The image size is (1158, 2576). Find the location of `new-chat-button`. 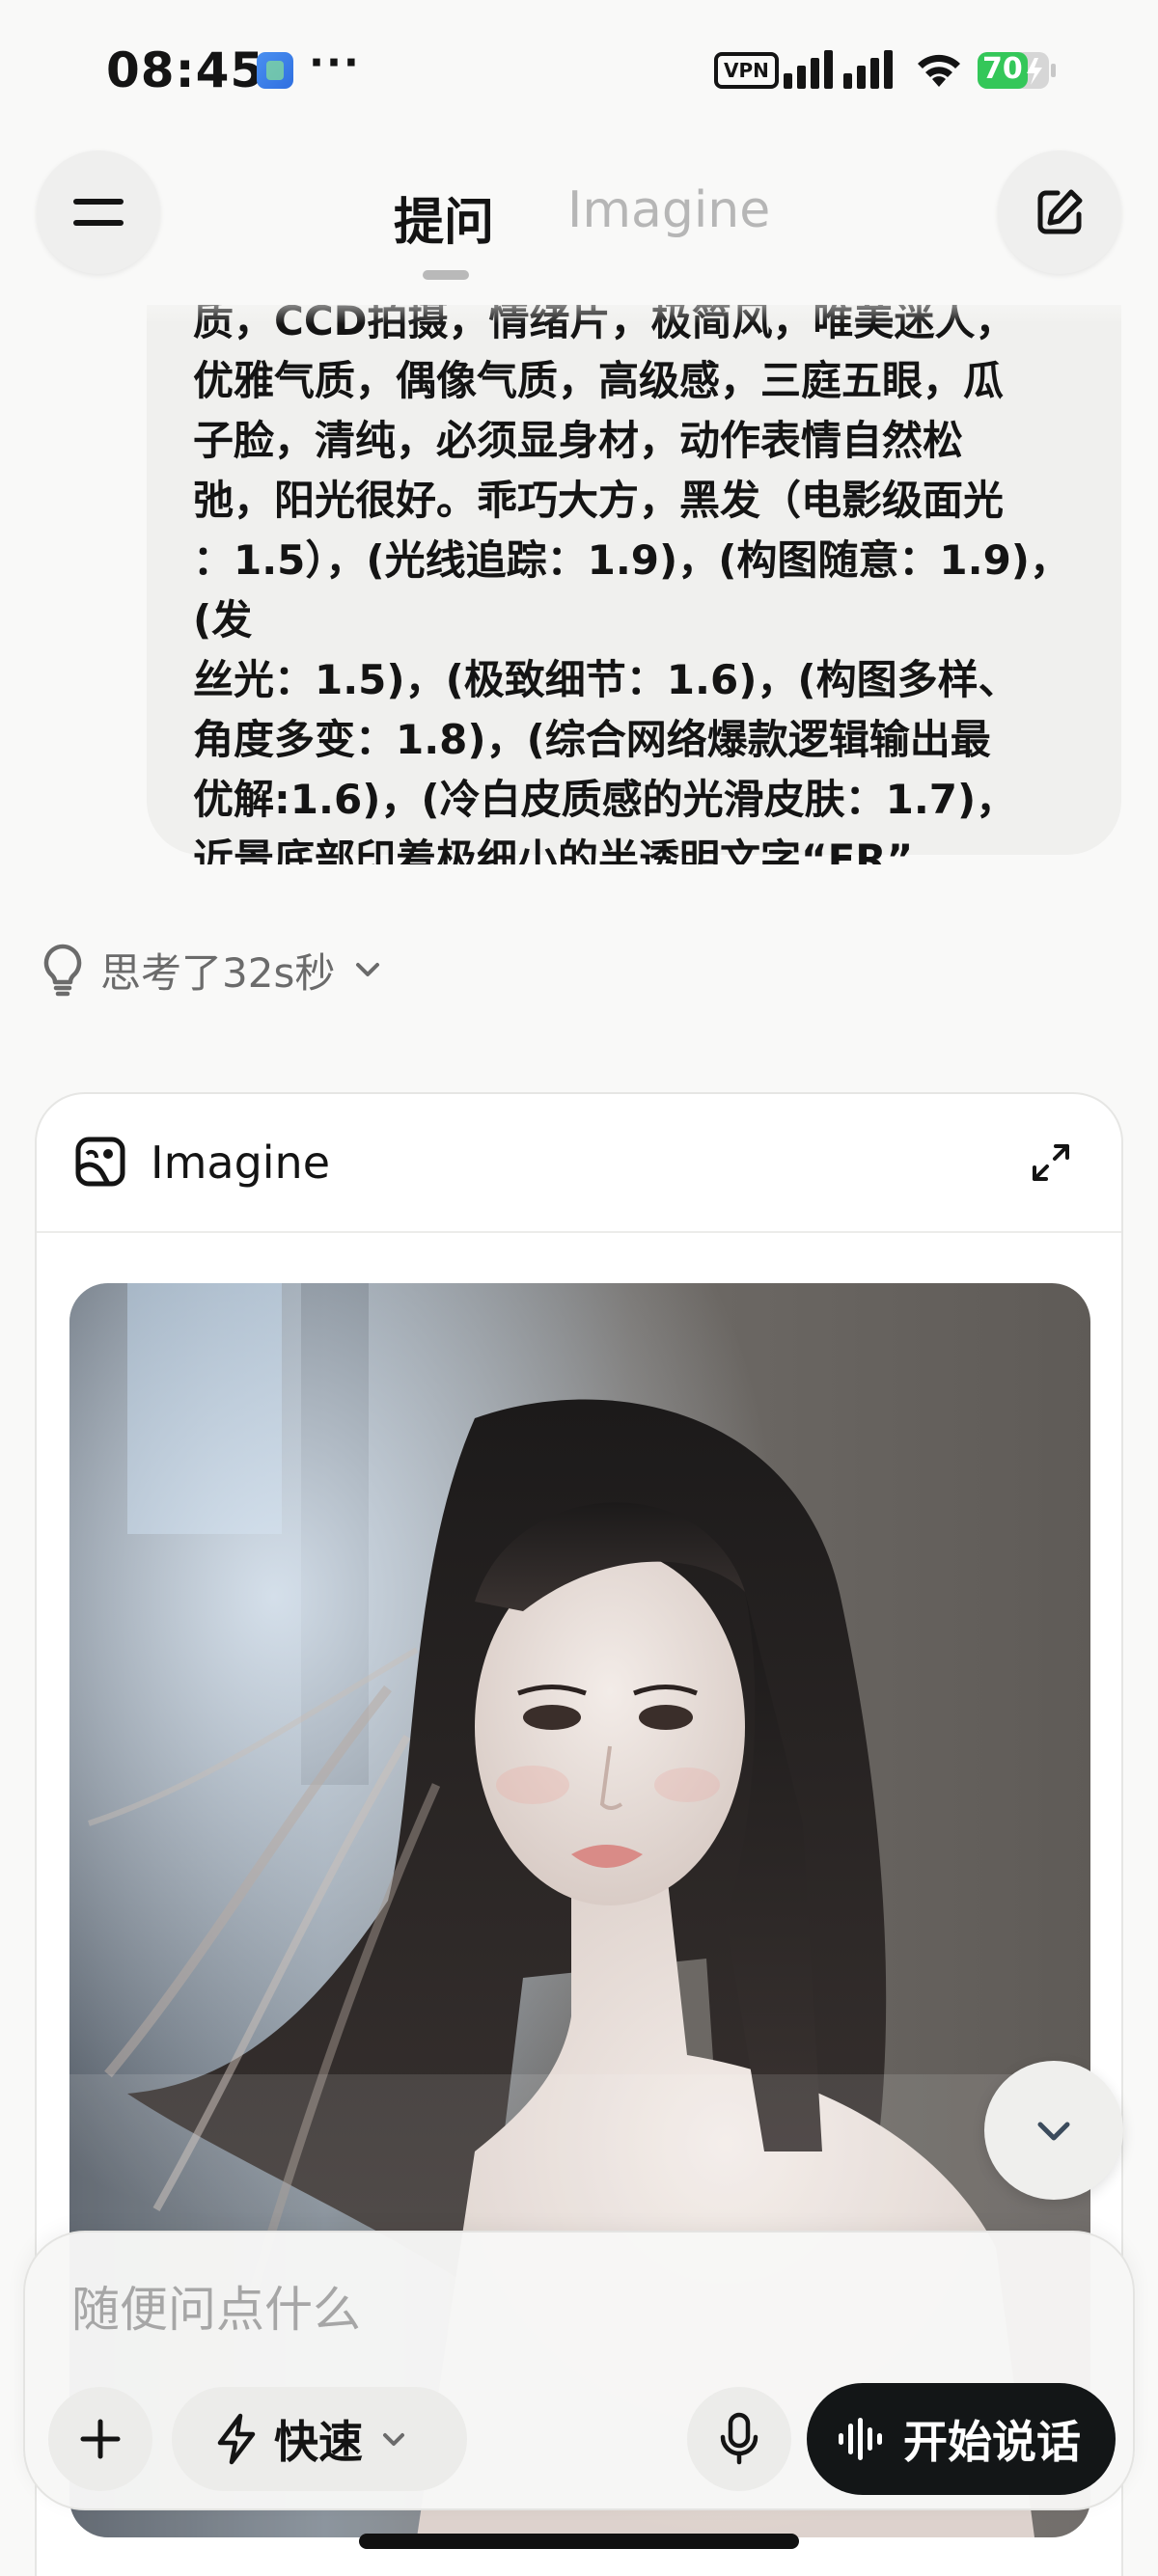

new-chat-button is located at coordinates (1059, 213).